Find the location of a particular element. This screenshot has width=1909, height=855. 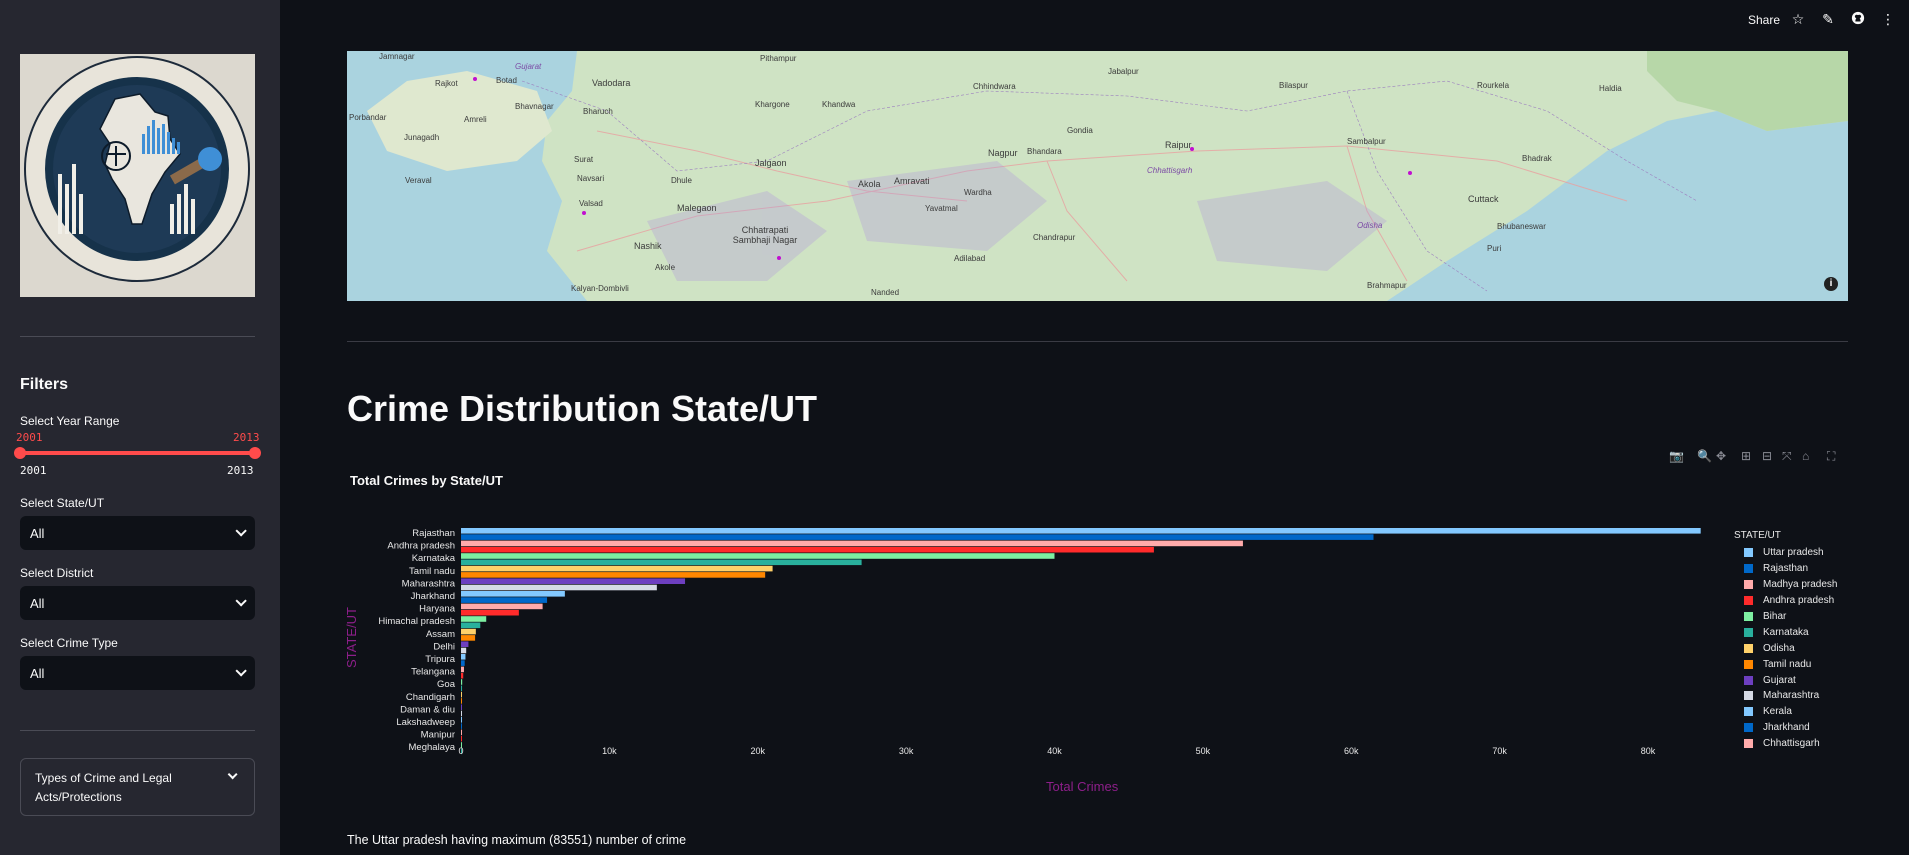

bar-uttar-pradesh is located at coordinates (1081, 531).